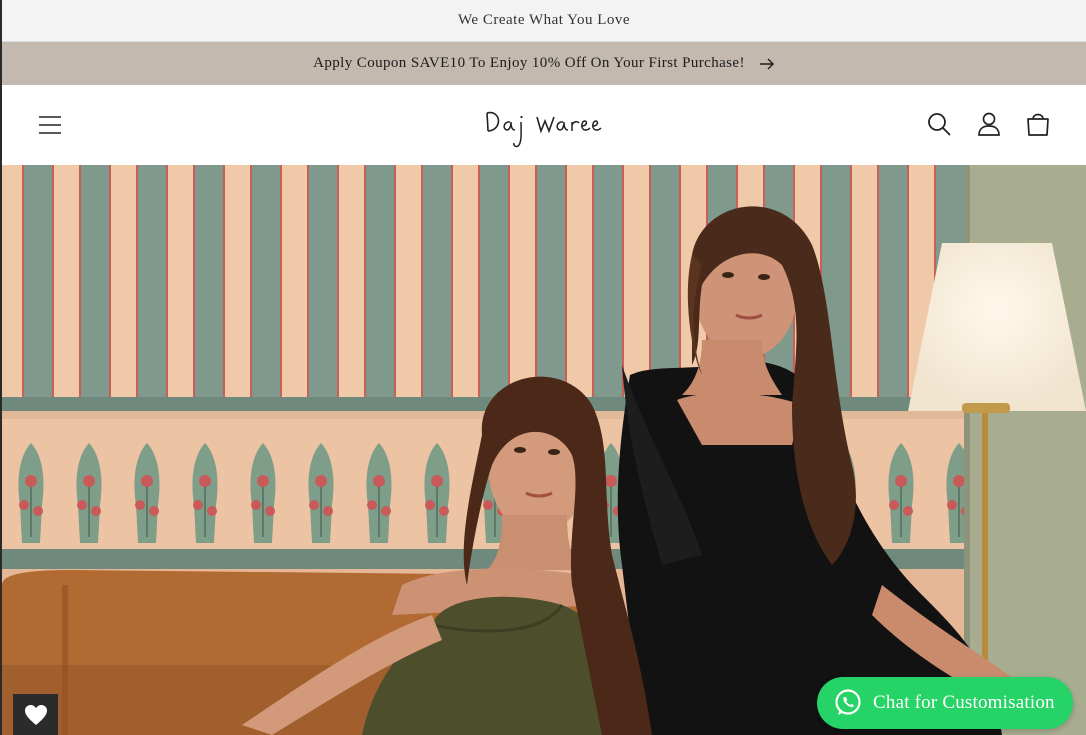  What do you see at coordinates (50, 125) in the screenshot?
I see `menu-icon` at bounding box center [50, 125].